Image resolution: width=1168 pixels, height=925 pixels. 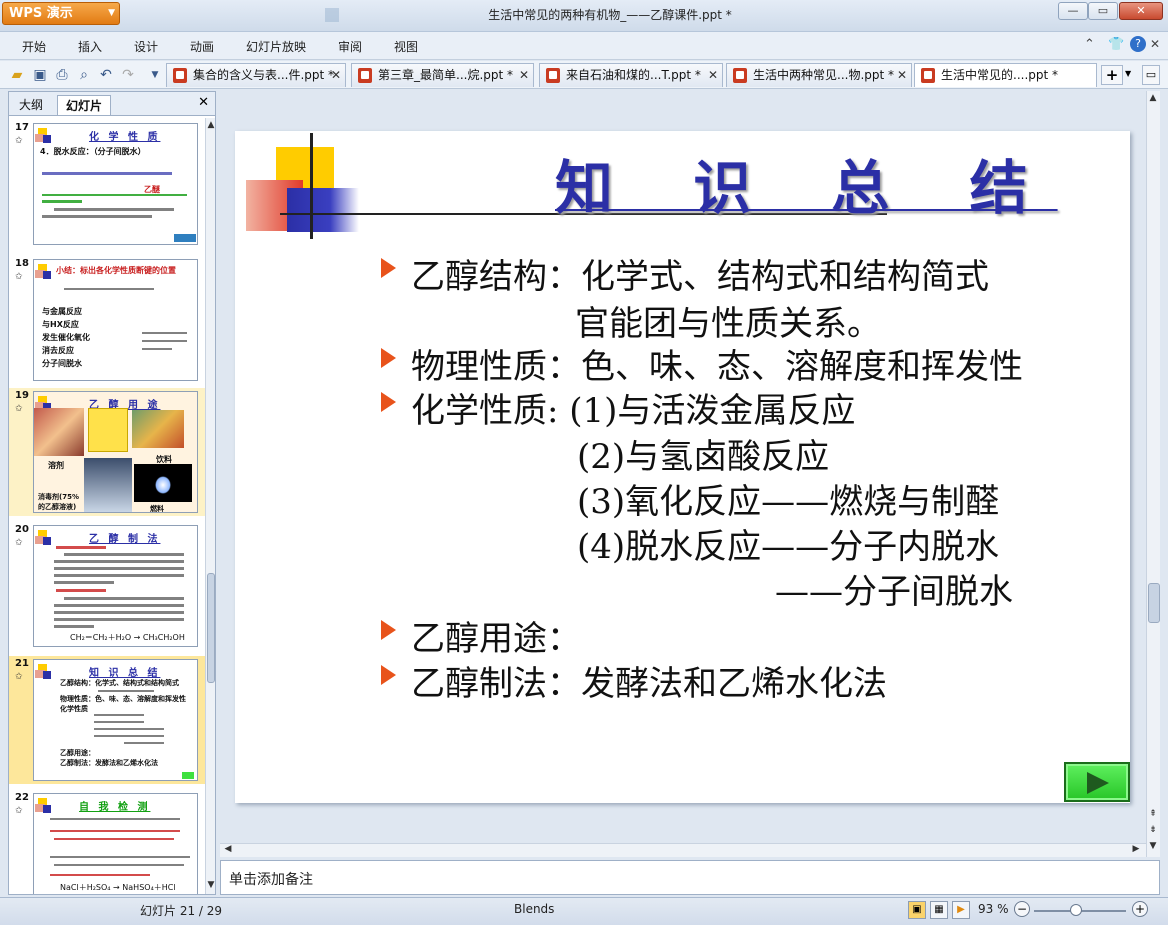 I want to click on slide-thumbnail: 乙 醇 用 途 溶剂 饮料 消毒剂(75%的乙醇溶液) 燃料, so click(x=115, y=452).